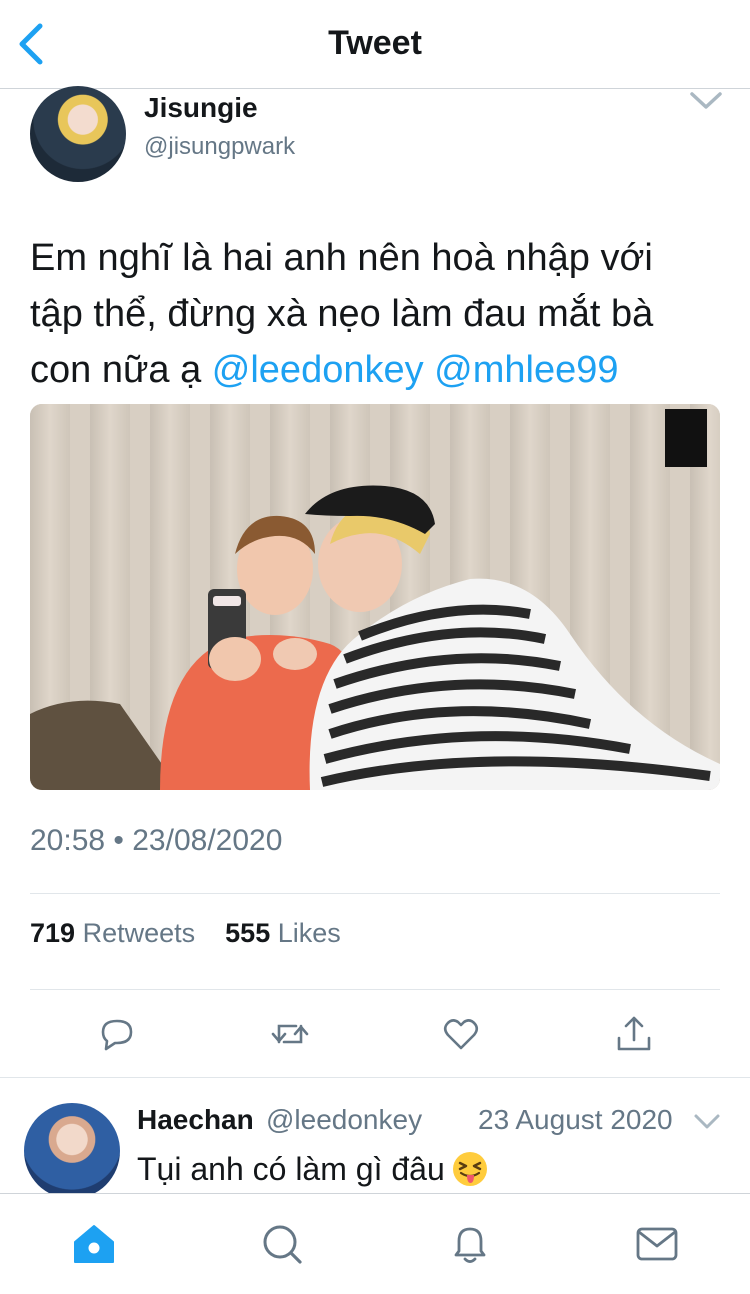 The height and width of the screenshot is (1294, 750). What do you see at coordinates (341, 258) in the screenshot?
I see `tweet-text-line: Em nghĩ là hai anh nên hoà nhập với` at bounding box center [341, 258].